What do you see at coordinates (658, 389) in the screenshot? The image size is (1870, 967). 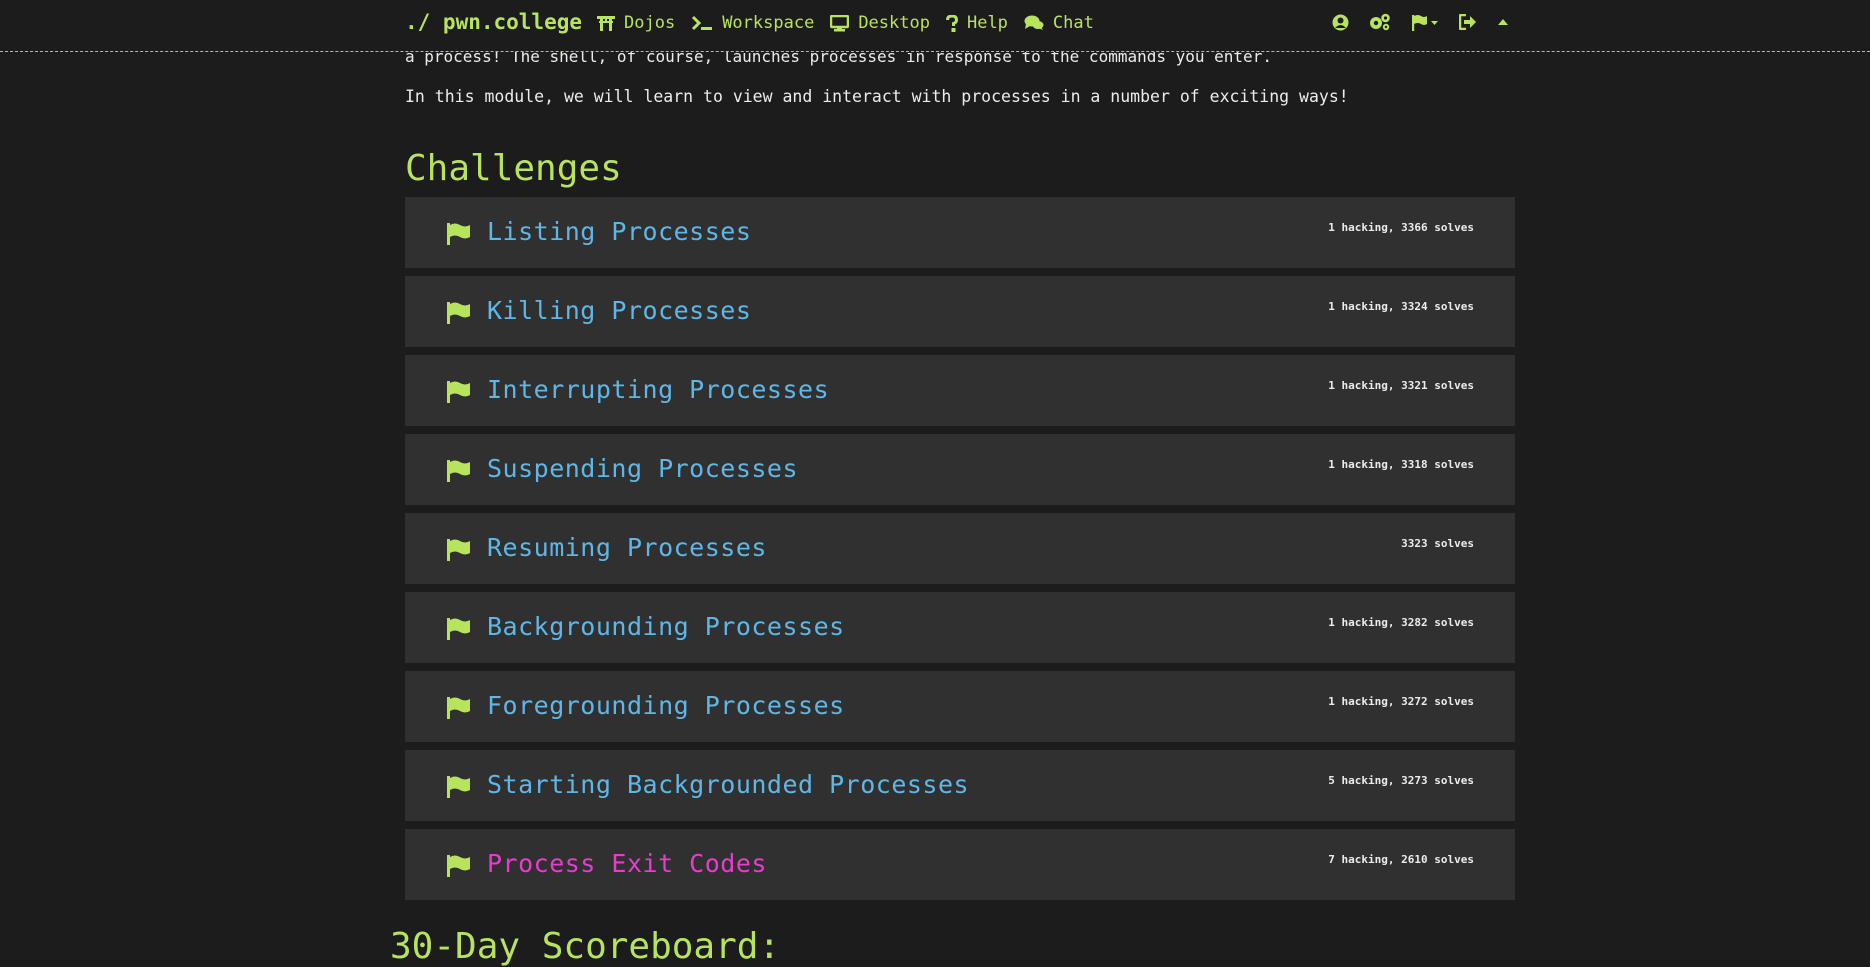 I see `challenge-name: Interrupting Processes` at bounding box center [658, 389].